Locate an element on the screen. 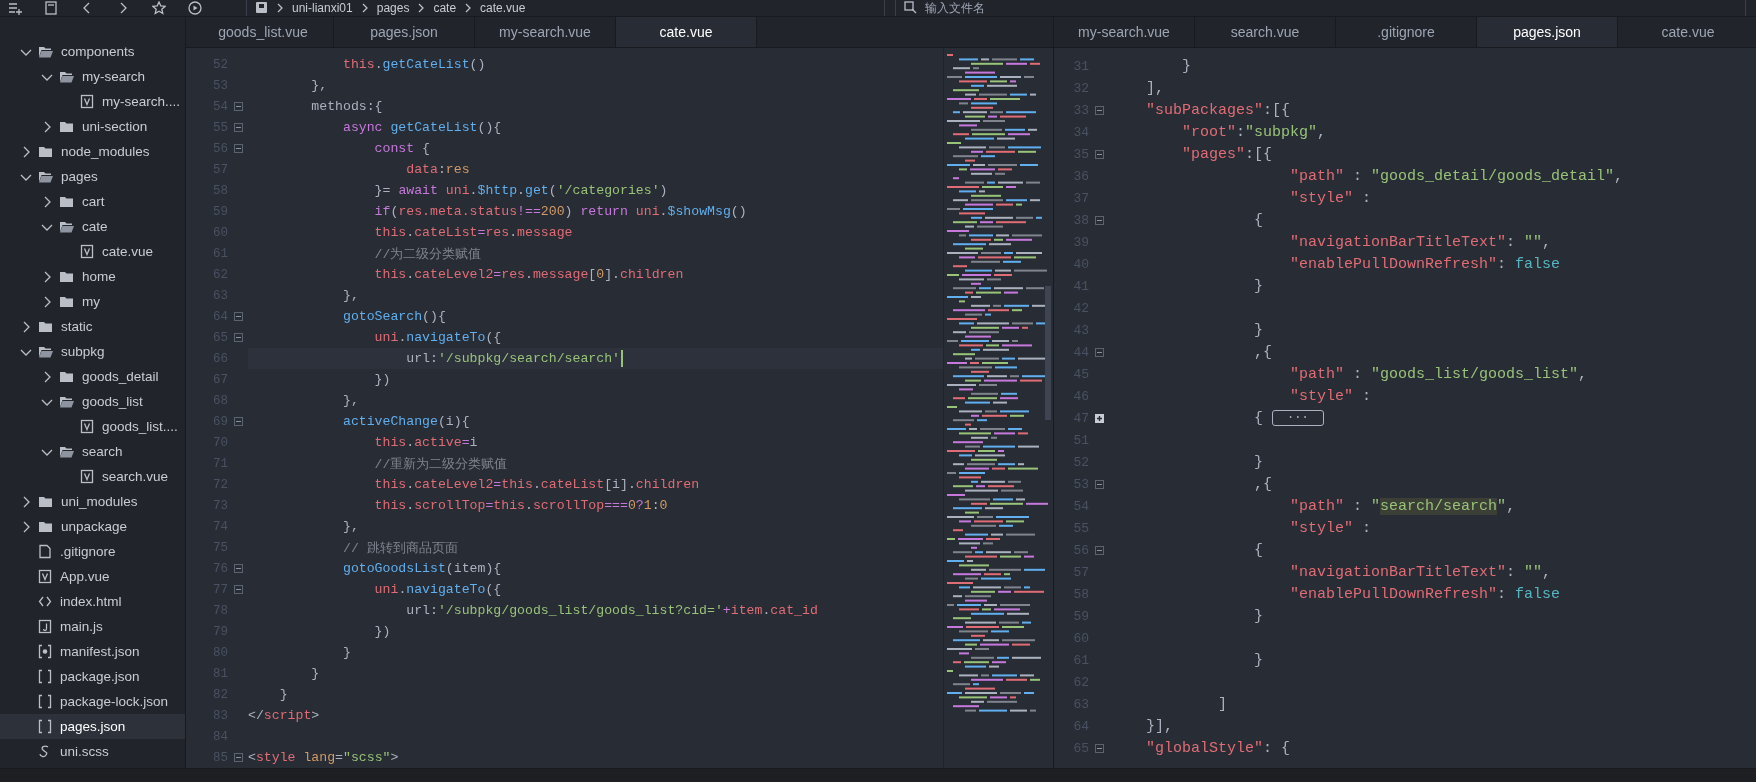 The height and width of the screenshot is (782, 1756). star-icon is located at coordinates (159, 8).